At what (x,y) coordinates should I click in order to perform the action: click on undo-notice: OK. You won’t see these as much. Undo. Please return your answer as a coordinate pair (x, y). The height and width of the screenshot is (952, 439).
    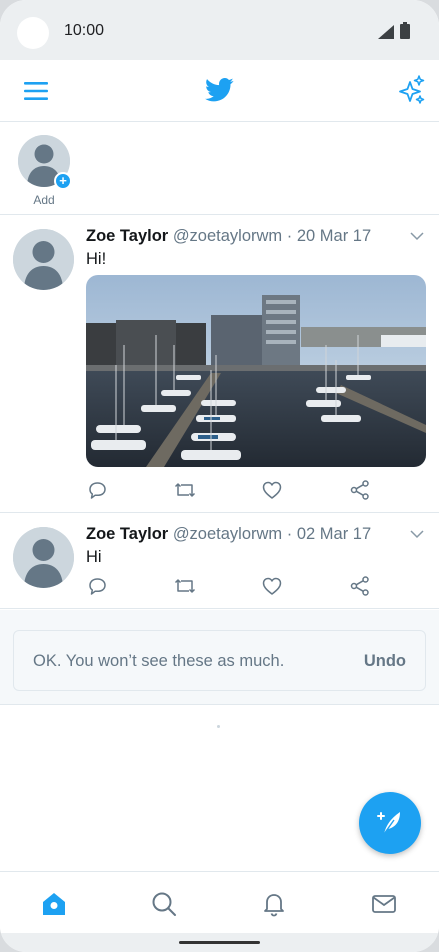
    Looking at the image, I should click on (219, 660).